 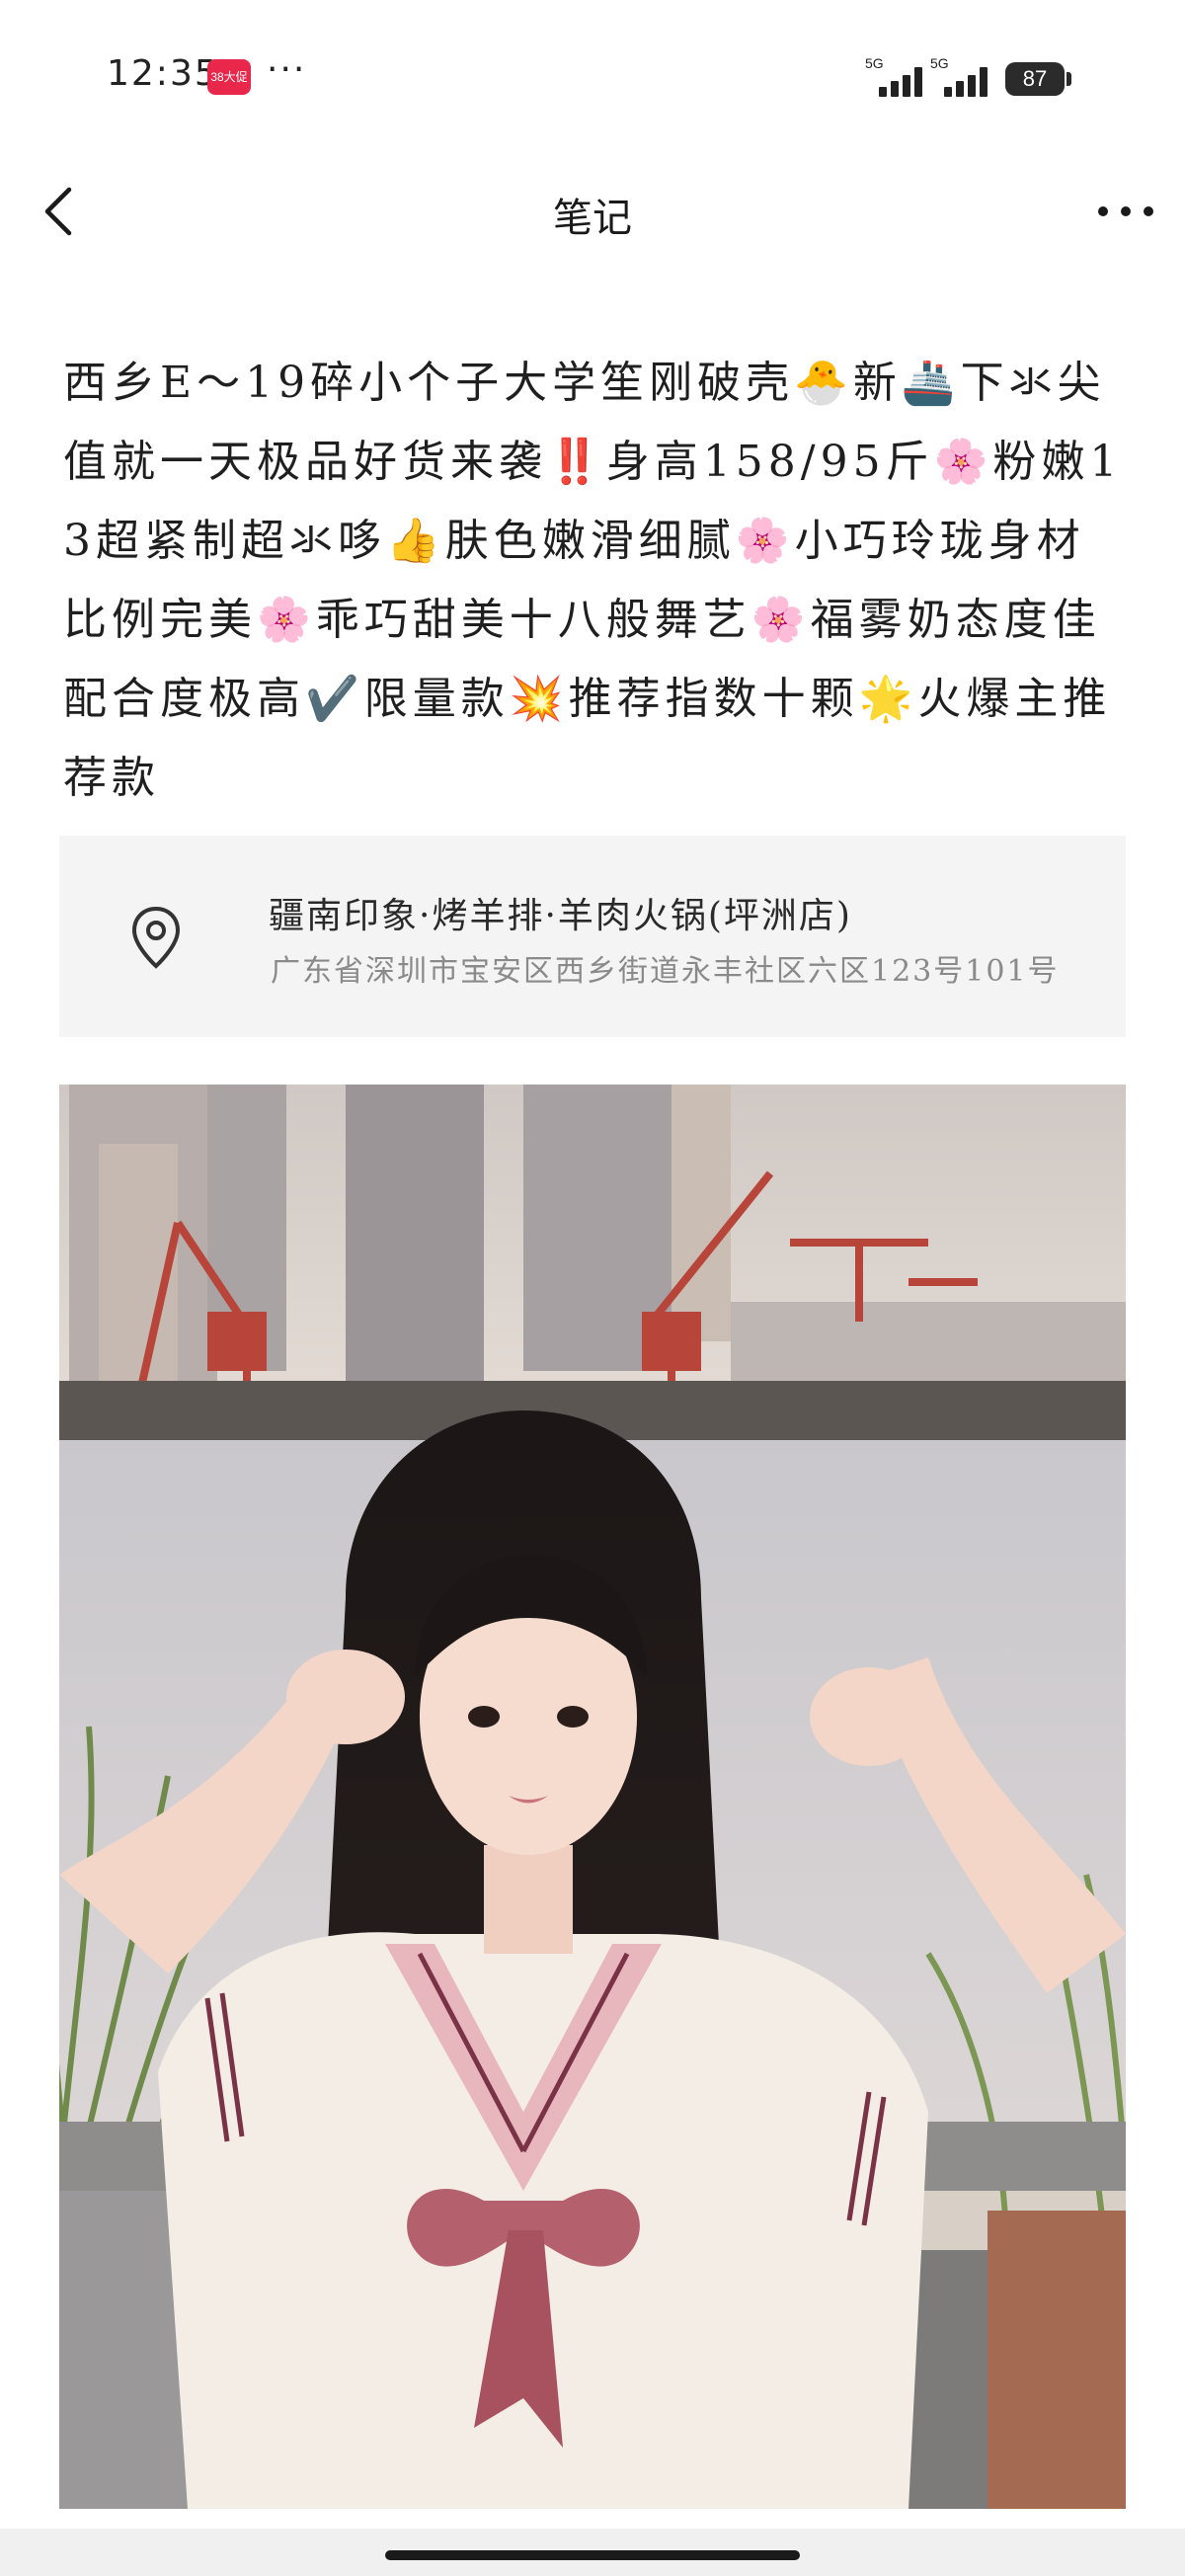 What do you see at coordinates (163, 73) in the screenshot?
I see `status-time: 12:35` at bounding box center [163, 73].